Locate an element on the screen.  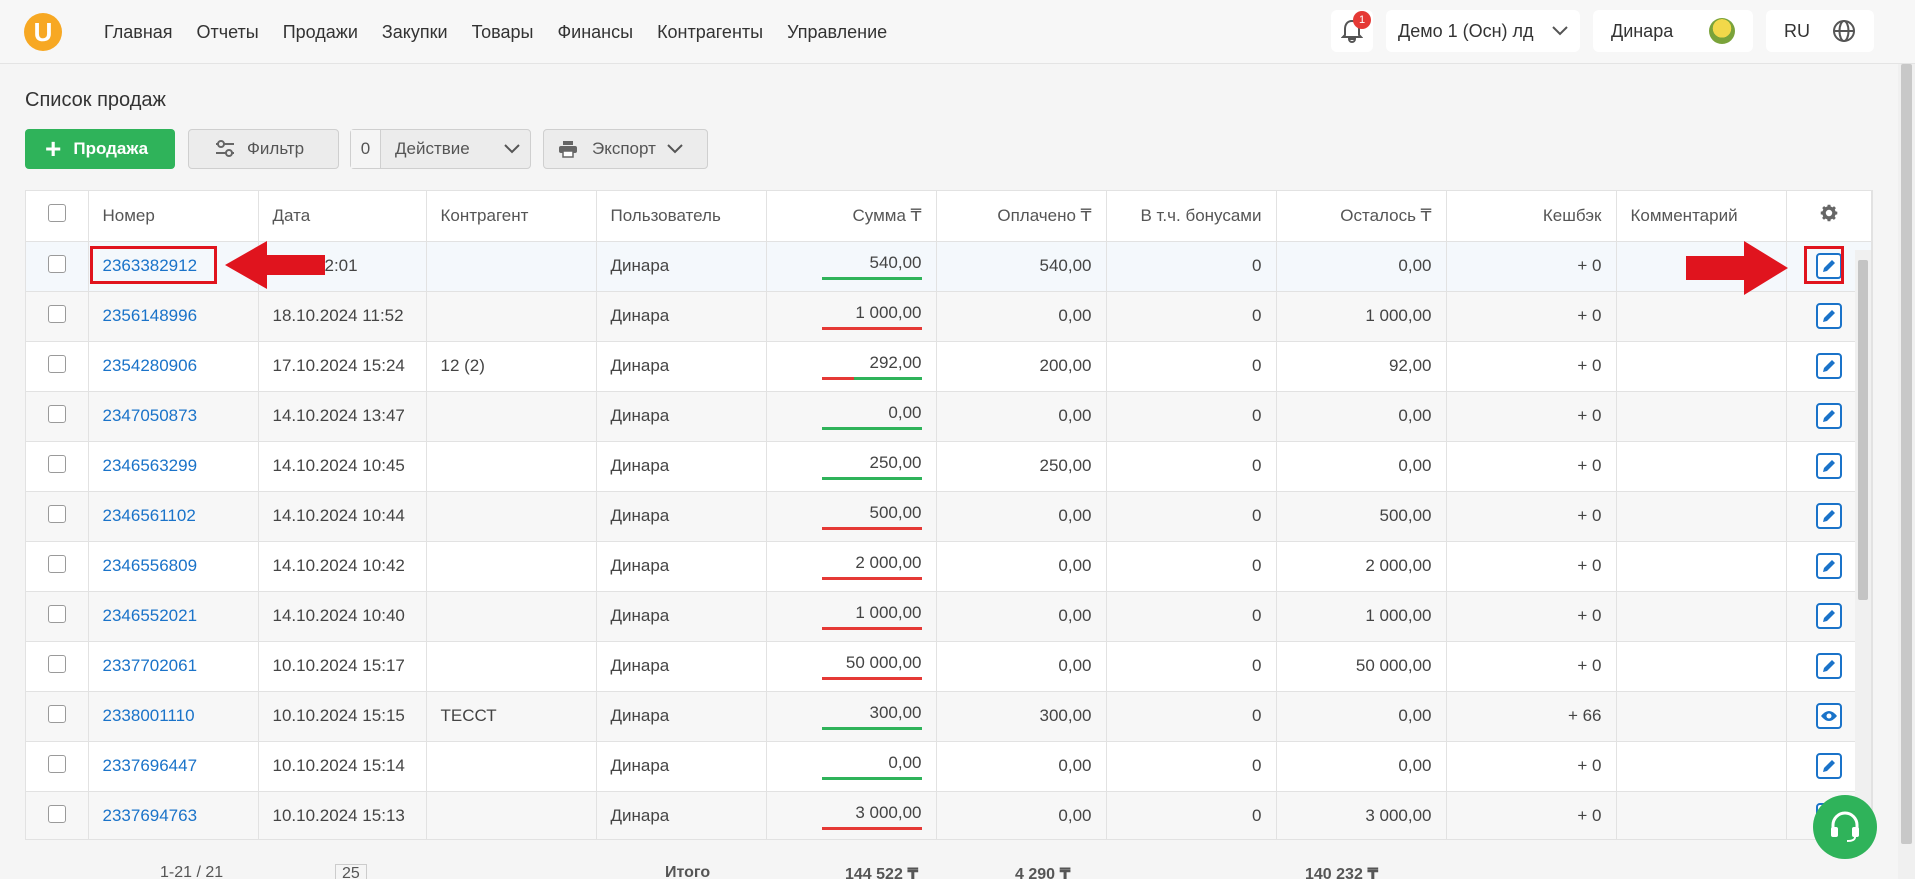
column-header-cashback: Кешбэк is located at coordinates (1531, 216).